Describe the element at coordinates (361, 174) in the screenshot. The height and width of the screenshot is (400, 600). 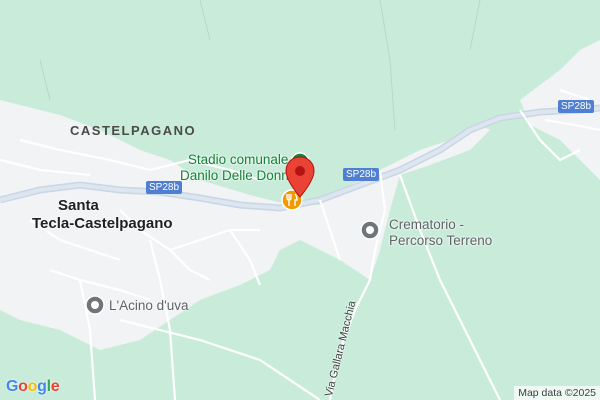
I see `road-shield-sp28b-mid: SP28b` at that location.